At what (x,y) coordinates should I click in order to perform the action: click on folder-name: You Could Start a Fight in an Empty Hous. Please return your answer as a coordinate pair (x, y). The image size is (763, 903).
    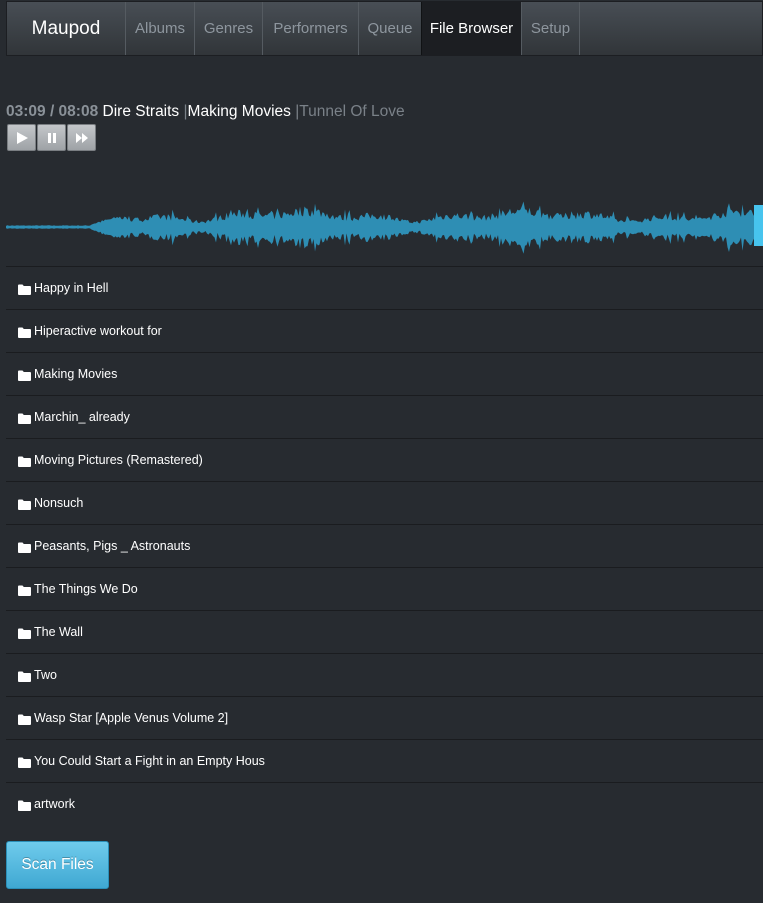
    Looking at the image, I should click on (149, 761).